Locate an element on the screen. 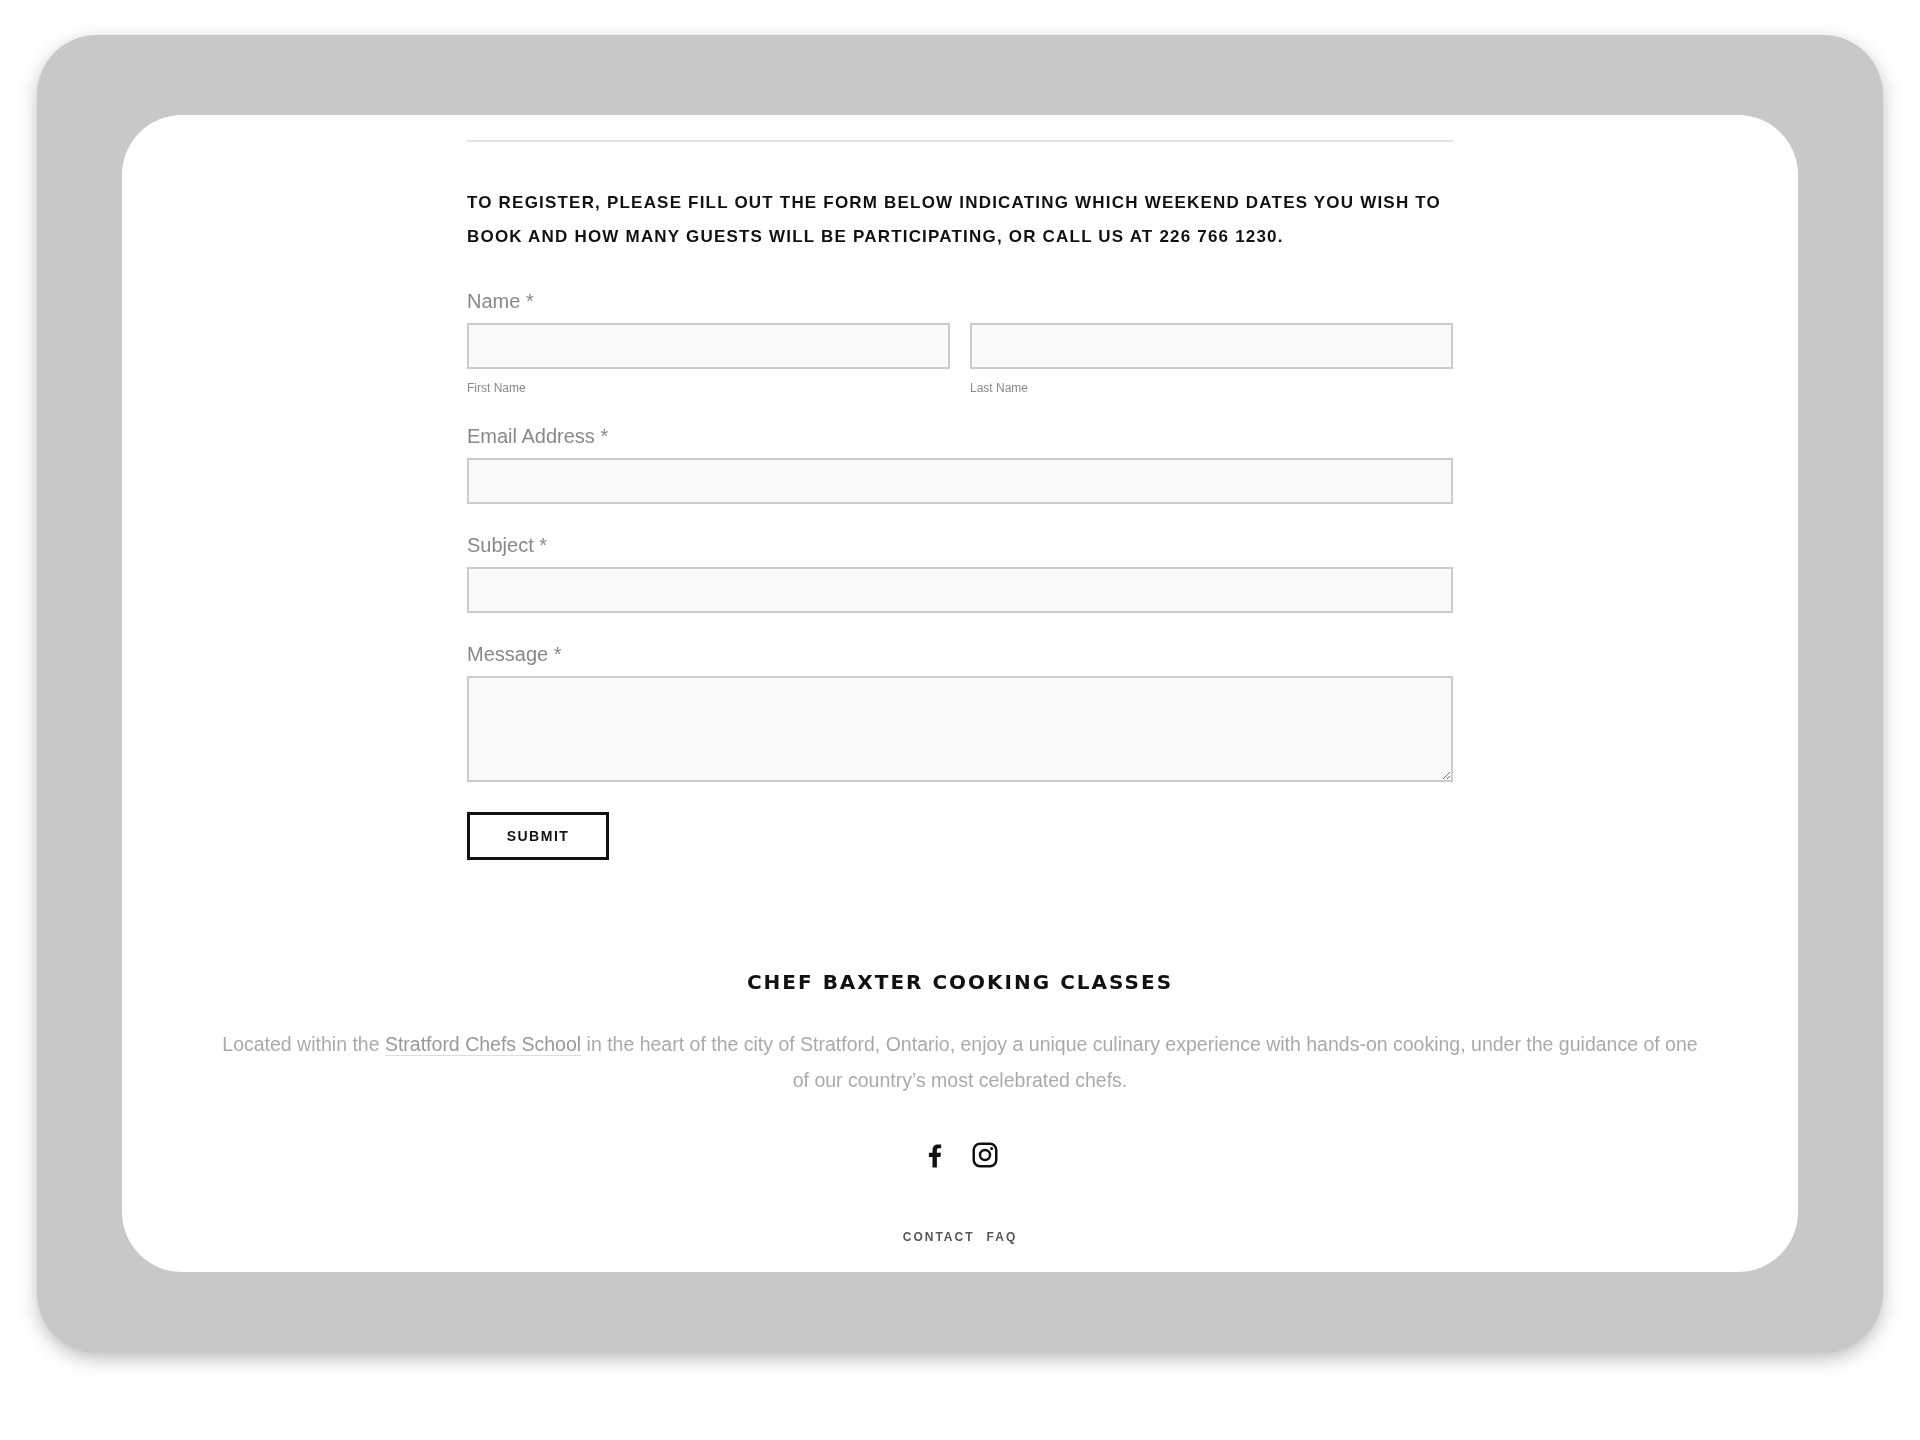 The image size is (1920, 1440). field-caption: First Name is located at coordinates (497, 388).